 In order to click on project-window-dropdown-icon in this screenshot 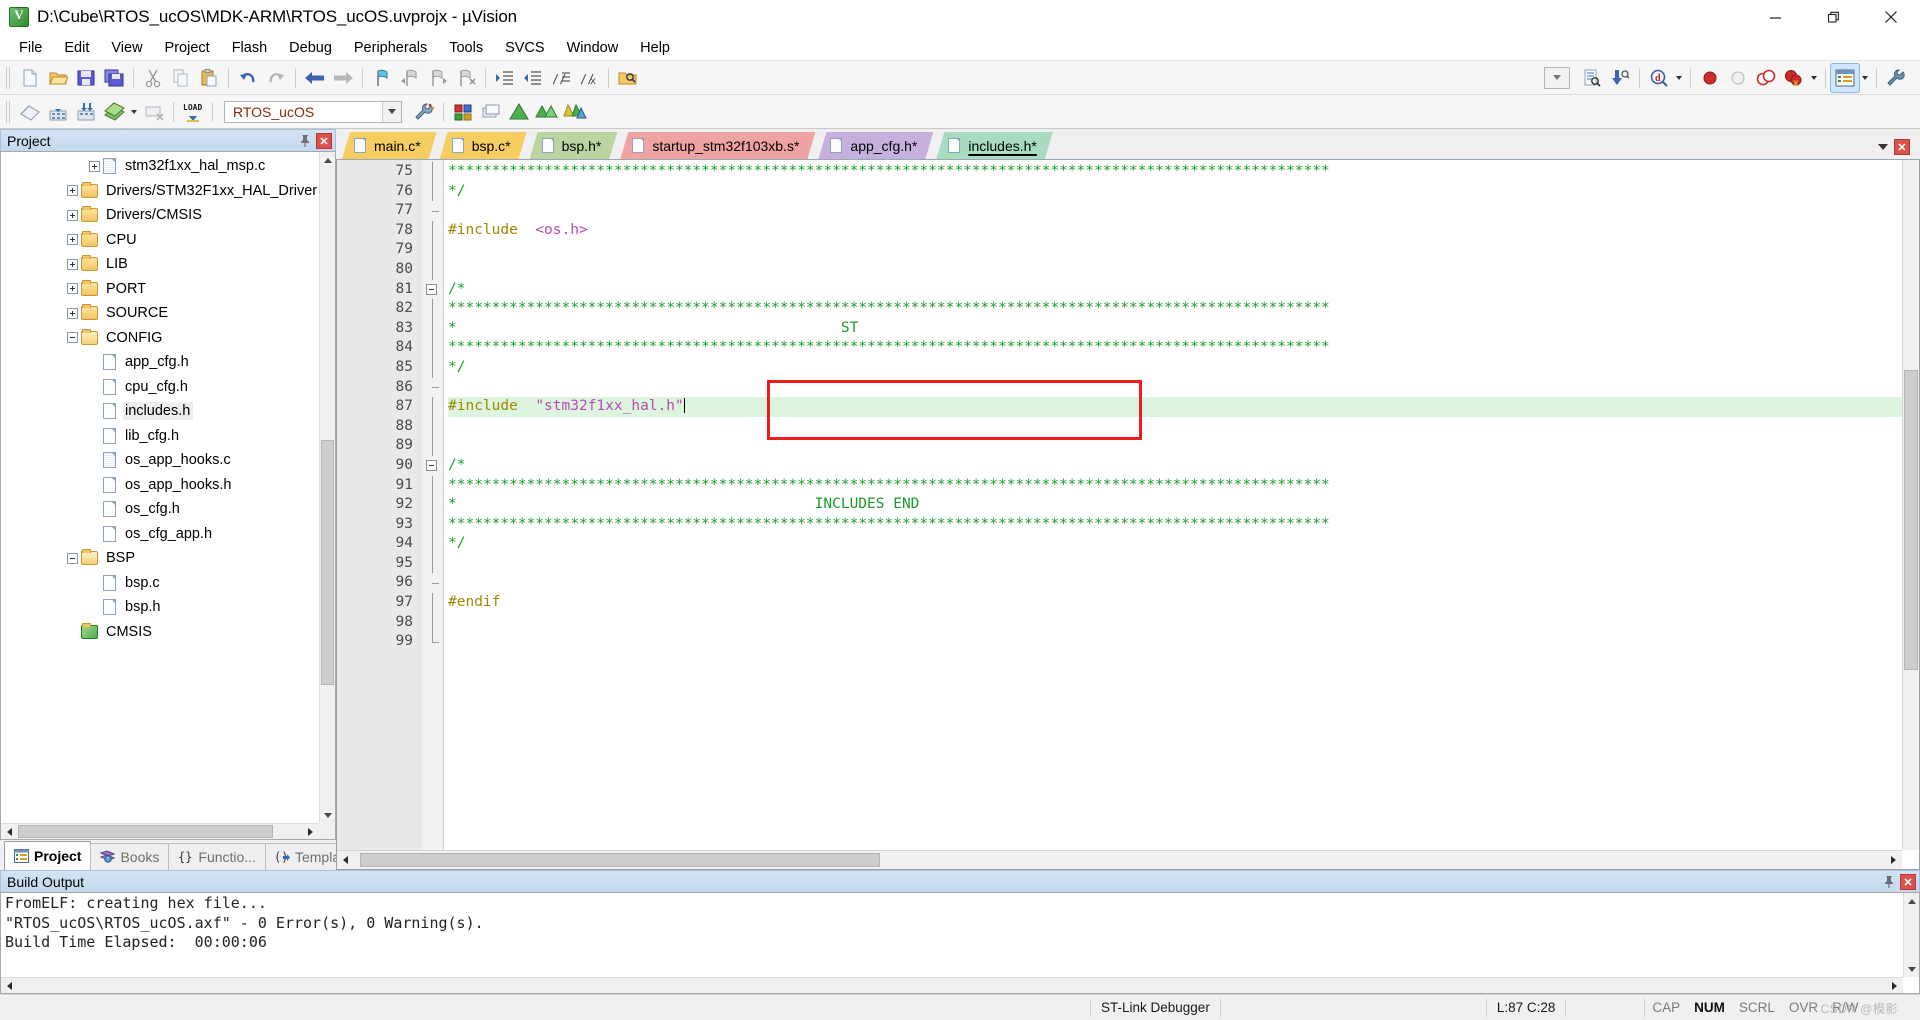, I will do `click(1865, 78)`.